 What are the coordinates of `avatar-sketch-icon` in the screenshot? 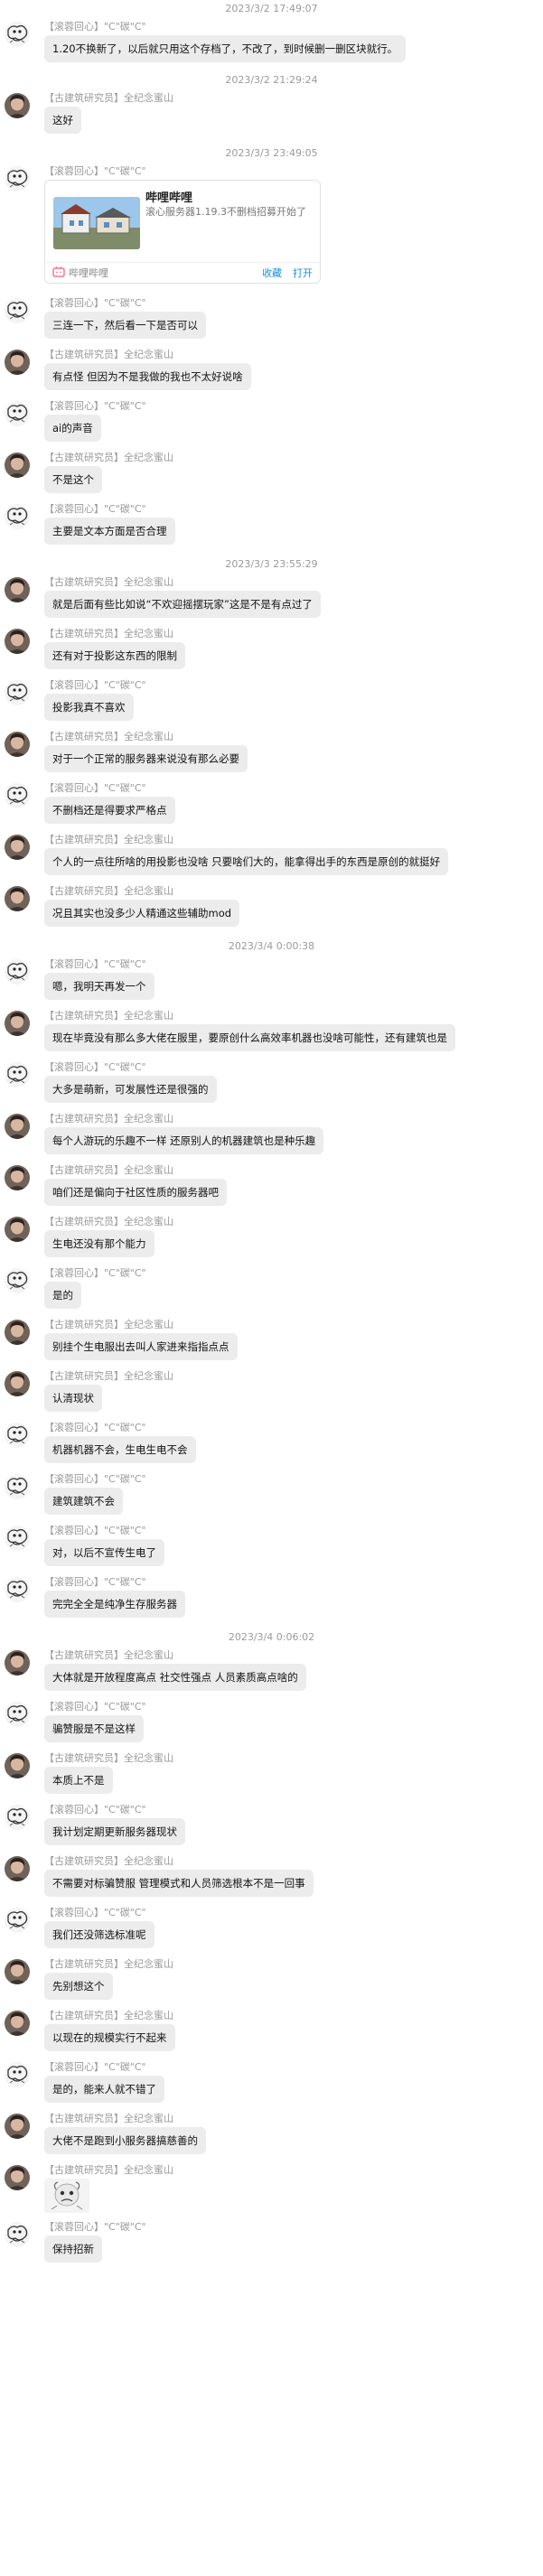 It's located at (17, 1817).